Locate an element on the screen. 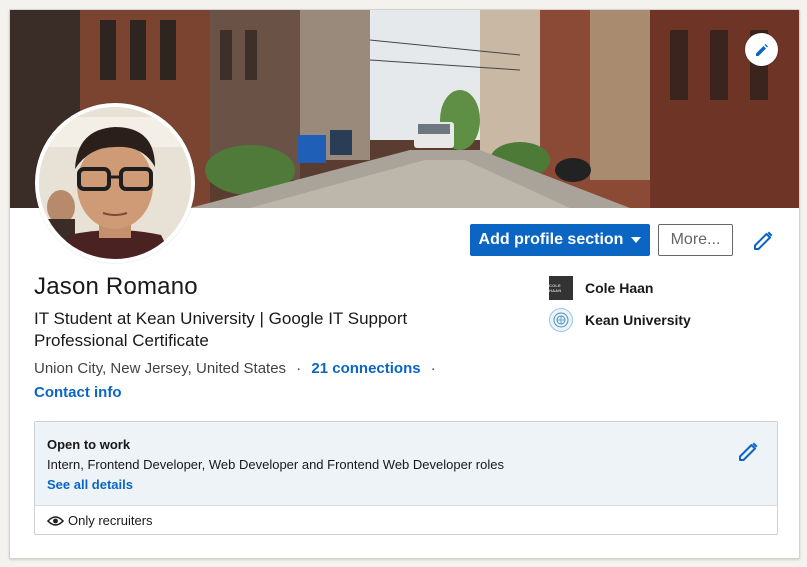 This screenshot has width=807, height=567. visibility-row: Only recruiters is located at coordinates (100, 520).